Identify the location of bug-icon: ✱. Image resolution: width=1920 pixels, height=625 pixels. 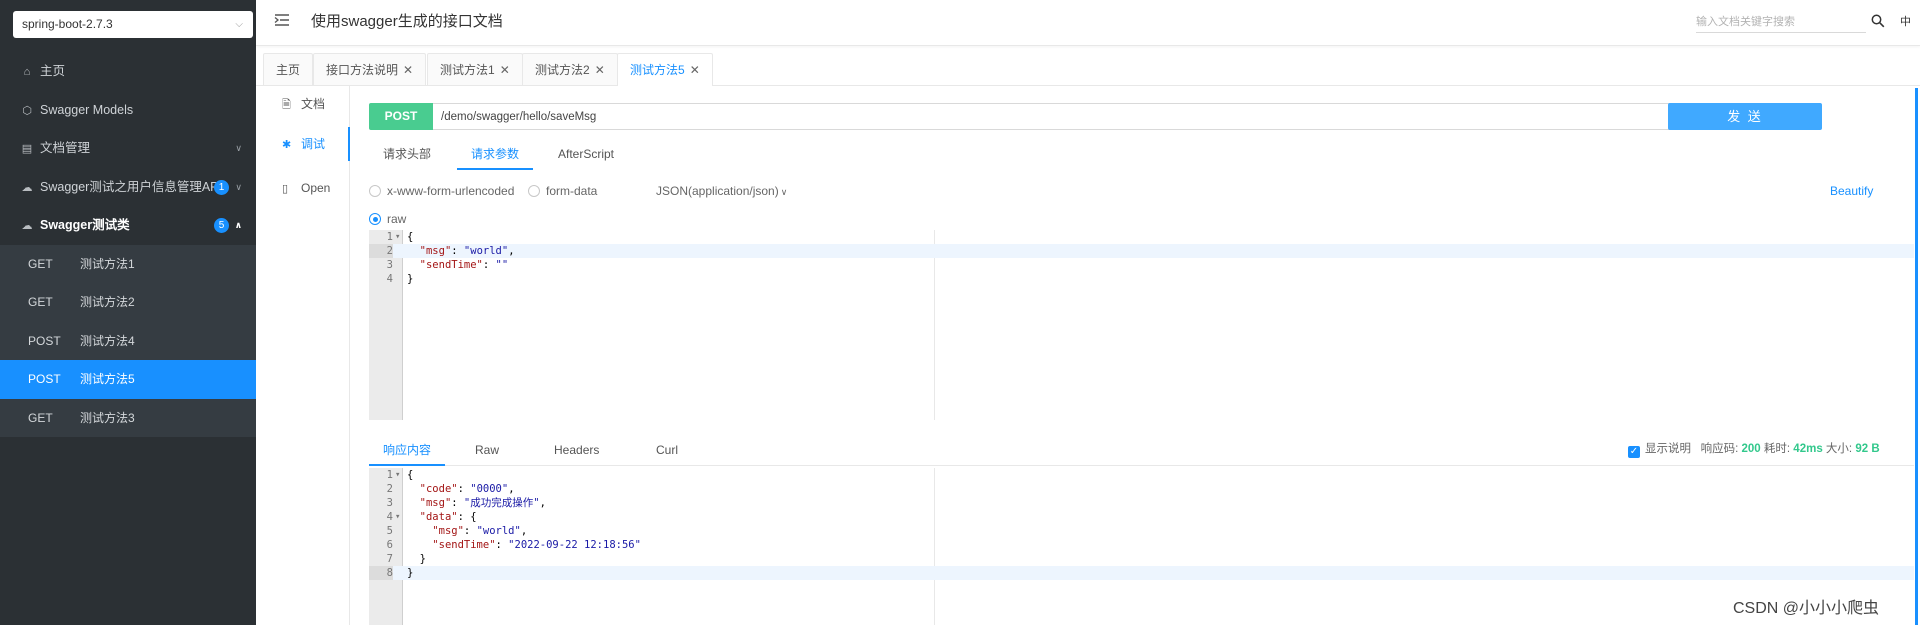
(287, 145).